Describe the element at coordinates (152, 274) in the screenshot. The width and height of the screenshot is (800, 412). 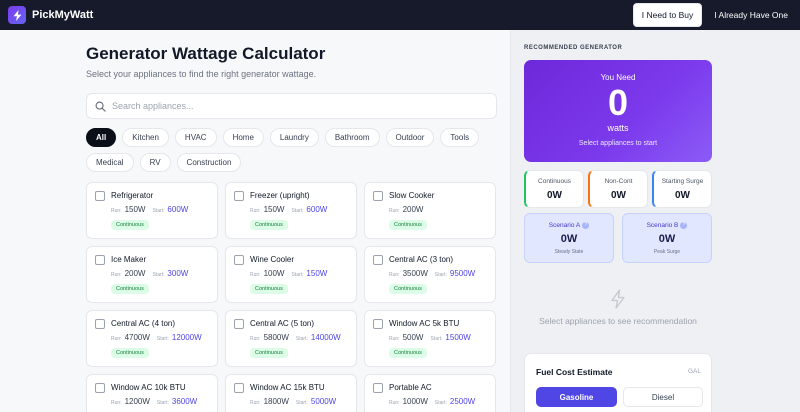
I see `appliance-card: Ice Maker Run: 200W Start: 300W Continuous` at that location.